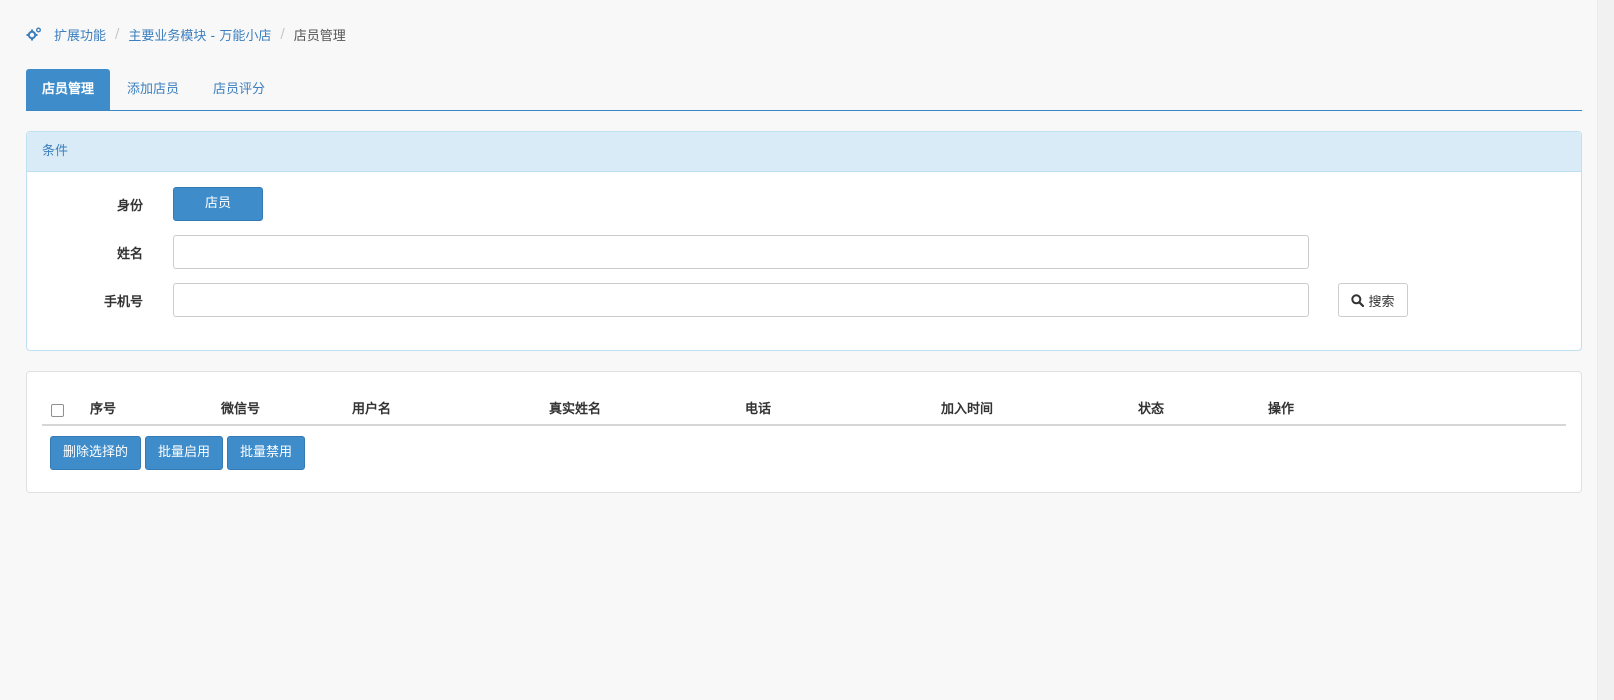 This screenshot has width=1614, height=700. What do you see at coordinates (129, 254) in the screenshot?
I see `name-label: 姓名` at bounding box center [129, 254].